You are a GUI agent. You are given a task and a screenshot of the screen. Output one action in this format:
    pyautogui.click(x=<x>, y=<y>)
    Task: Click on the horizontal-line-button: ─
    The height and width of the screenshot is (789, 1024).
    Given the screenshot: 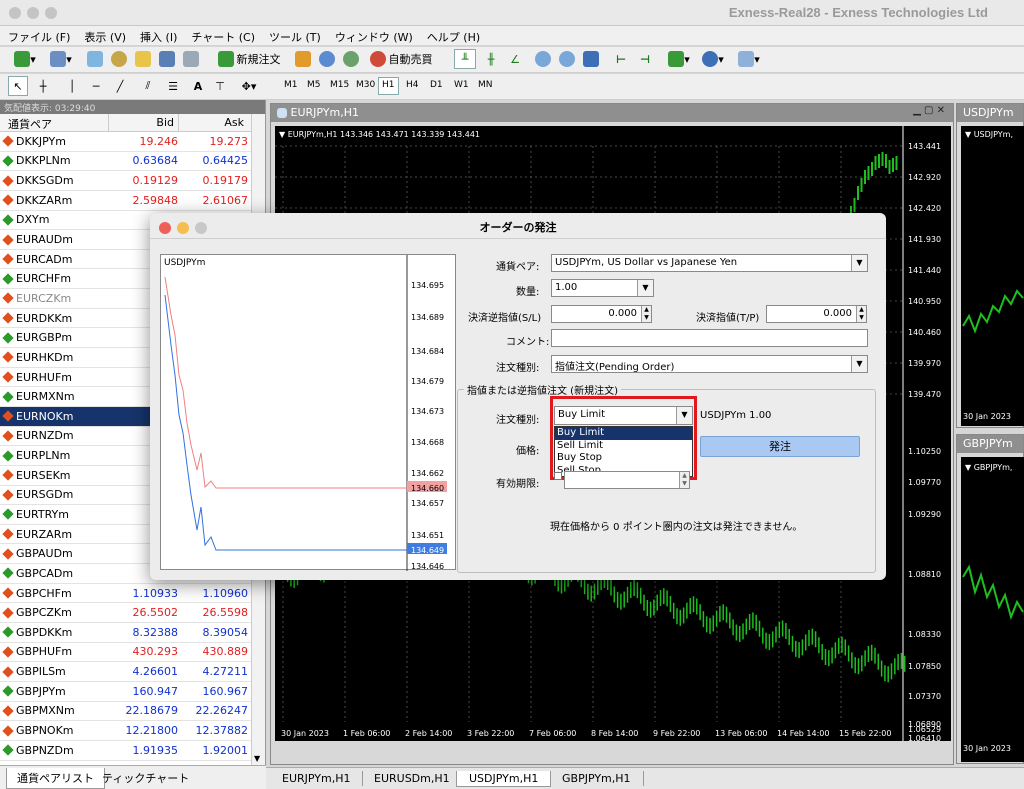 What is the action you would take?
    pyautogui.click(x=96, y=86)
    